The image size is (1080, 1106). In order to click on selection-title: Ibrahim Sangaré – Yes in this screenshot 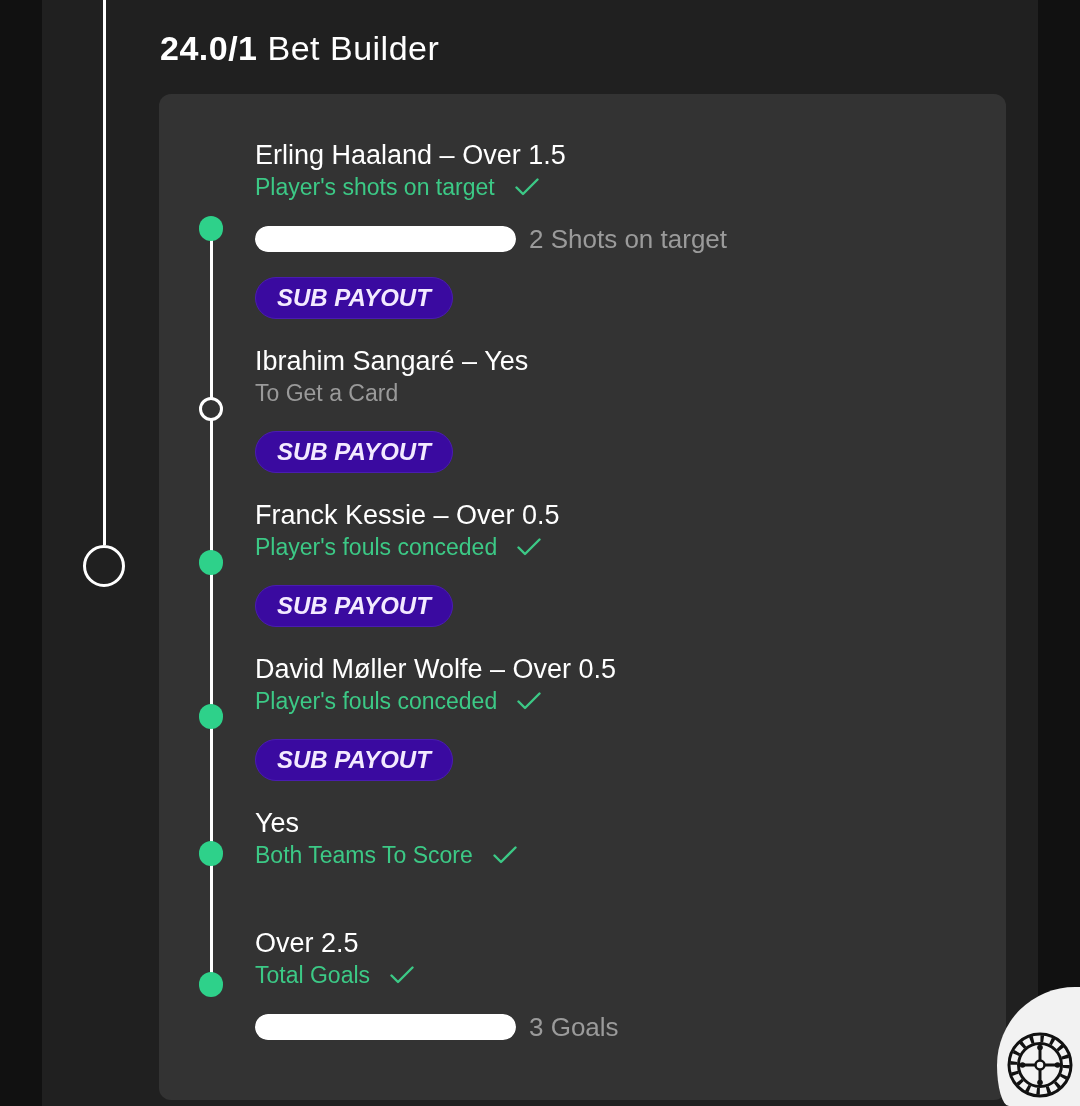, I will do `click(392, 361)`.